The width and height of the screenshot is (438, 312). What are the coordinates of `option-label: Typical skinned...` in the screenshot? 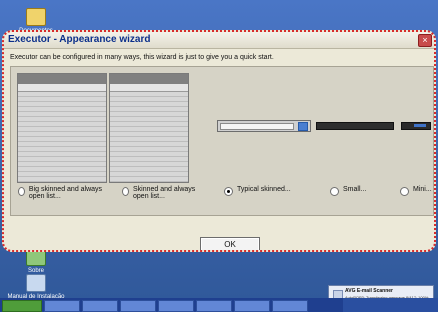 It's located at (264, 189).